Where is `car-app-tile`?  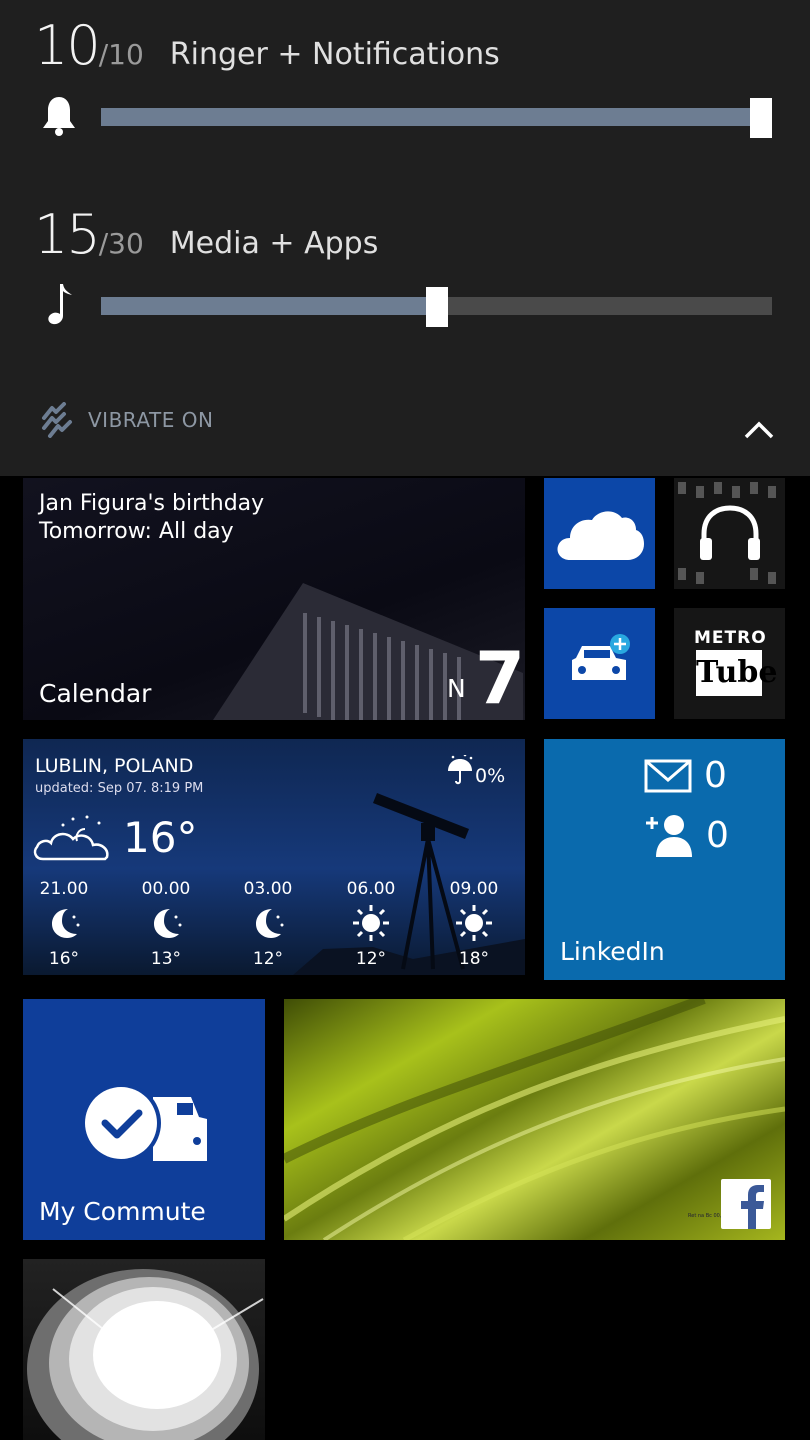 car-app-tile is located at coordinates (599, 663).